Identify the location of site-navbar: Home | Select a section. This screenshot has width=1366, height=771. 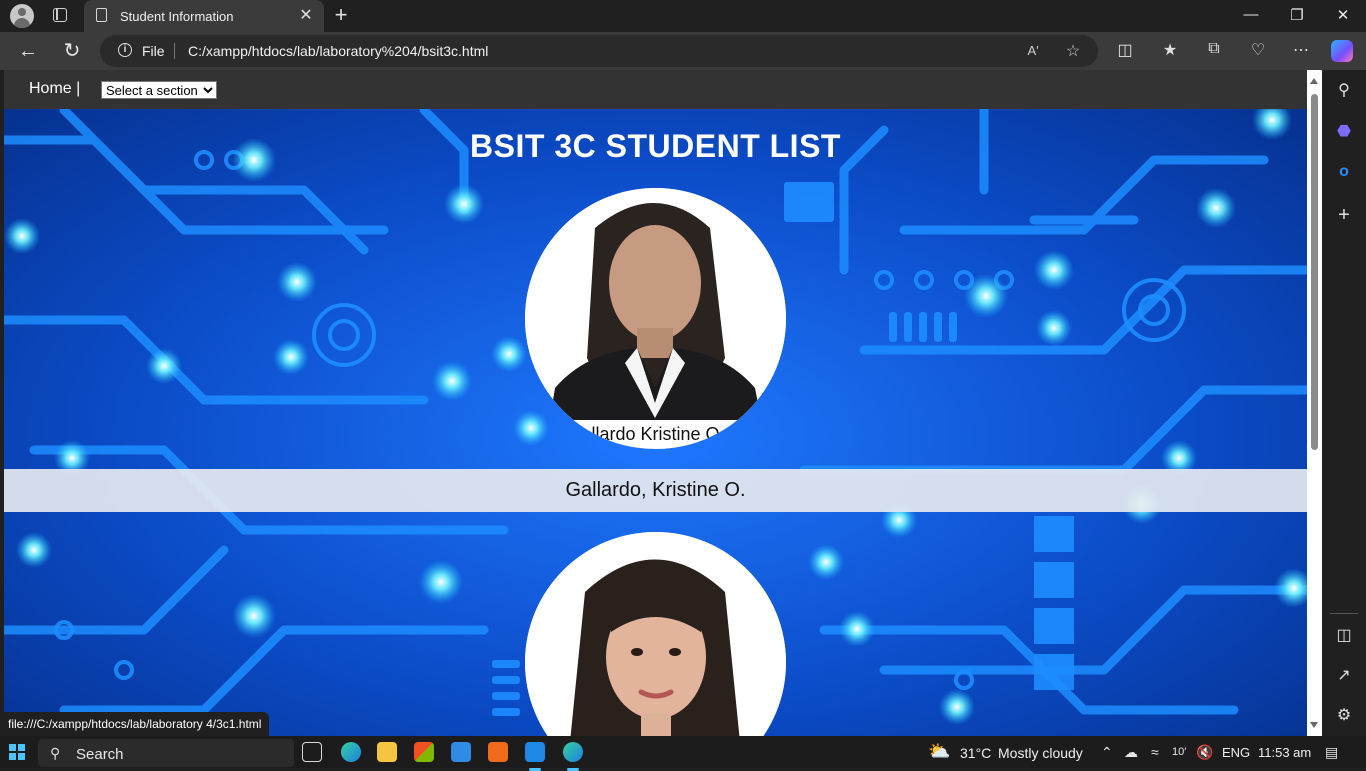
(655, 89).